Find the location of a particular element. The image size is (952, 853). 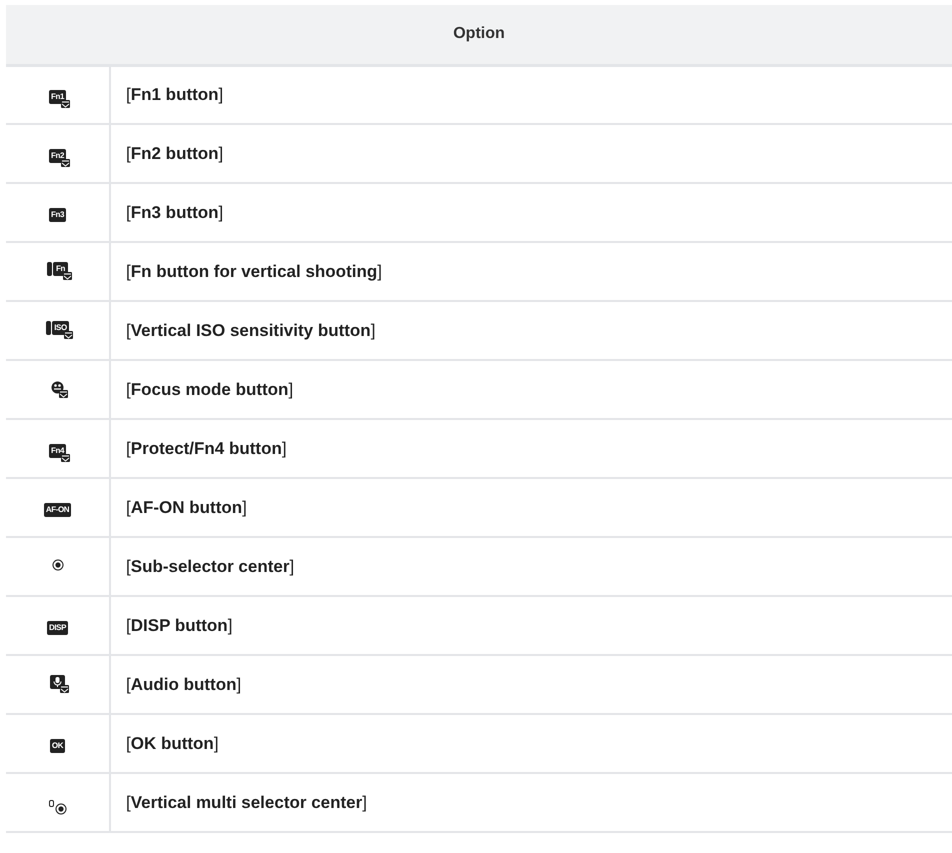

option-label: [Vertical multi selector center] is located at coordinates (246, 802).